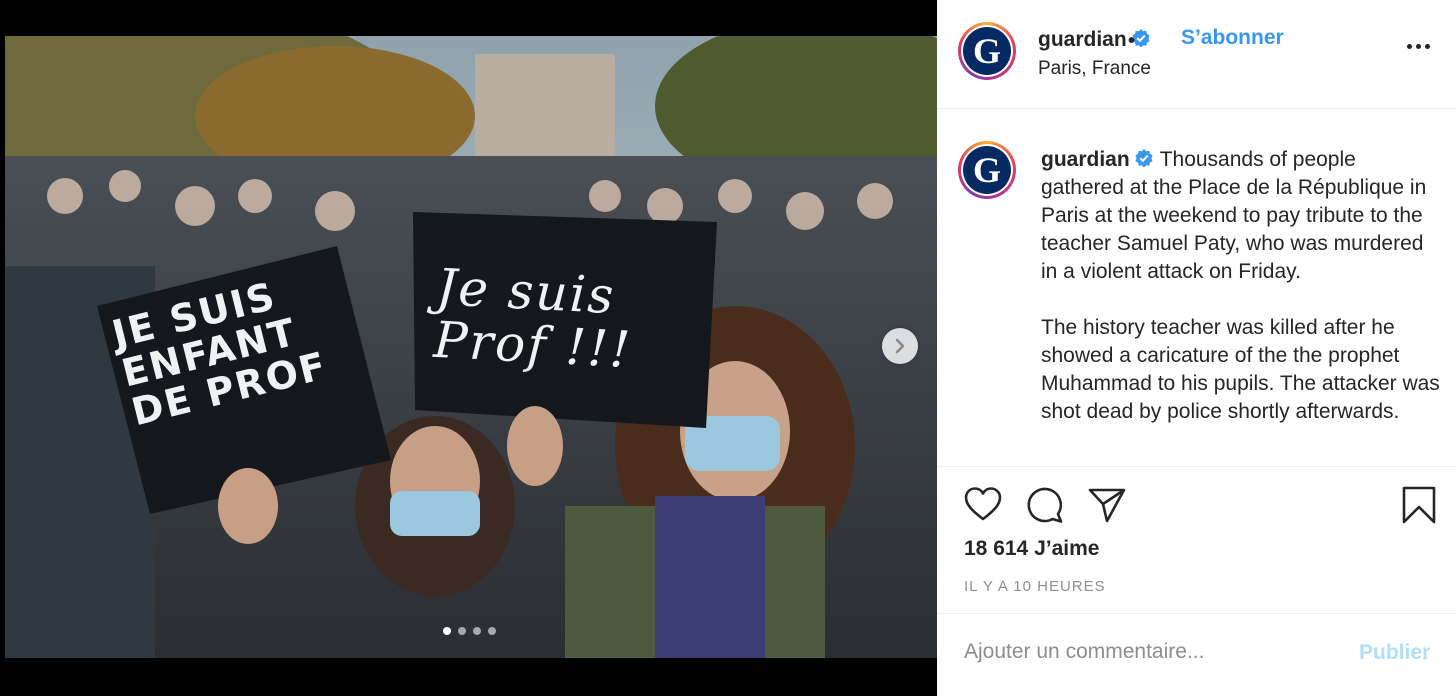  I want to click on more-options-icon, so click(1418, 46).